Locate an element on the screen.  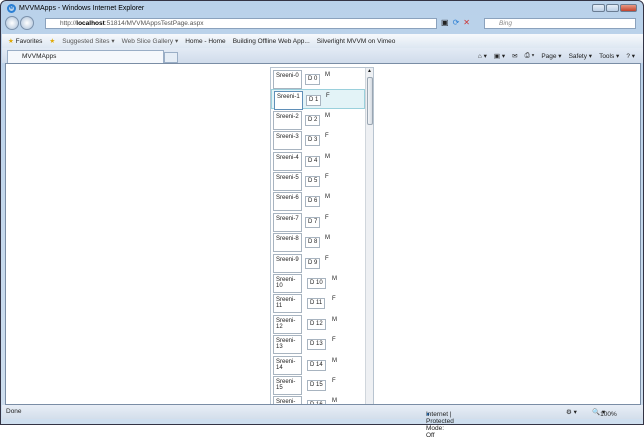
help-menu: ? ▾ is located at coordinates (630, 56).